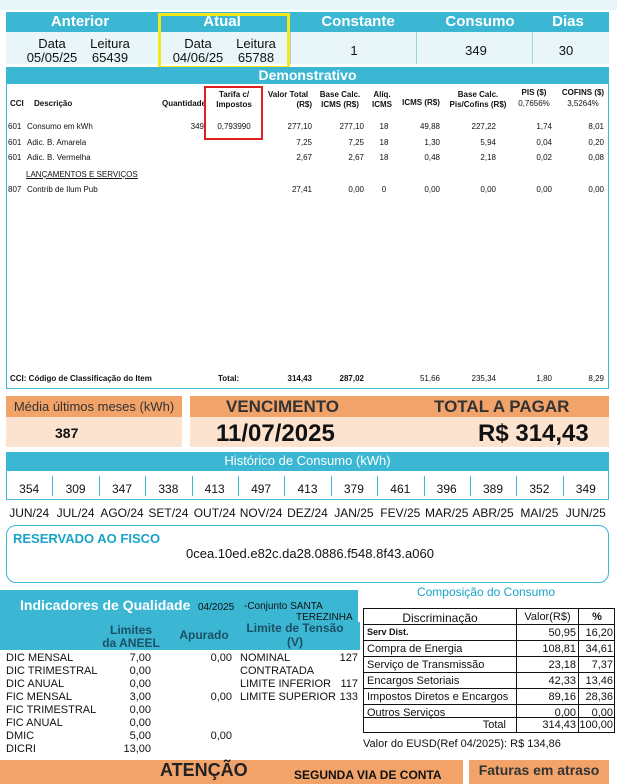 The height and width of the screenshot is (784, 617). What do you see at coordinates (562, 633) in the screenshot?
I see `comp-row-value: 50,95` at bounding box center [562, 633].